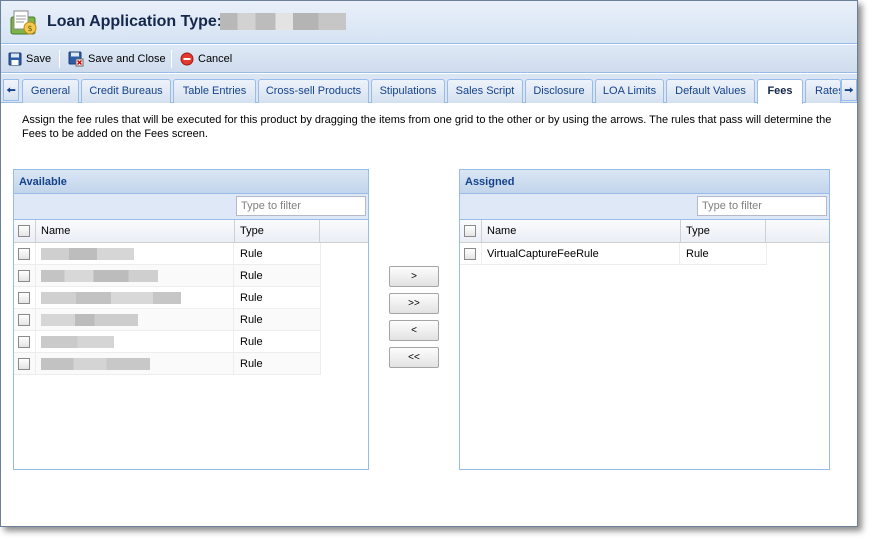 Image resolution: width=874 pixels, height=542 pixels. I want to click on move-selected-right-button: >, so click(414, 276).